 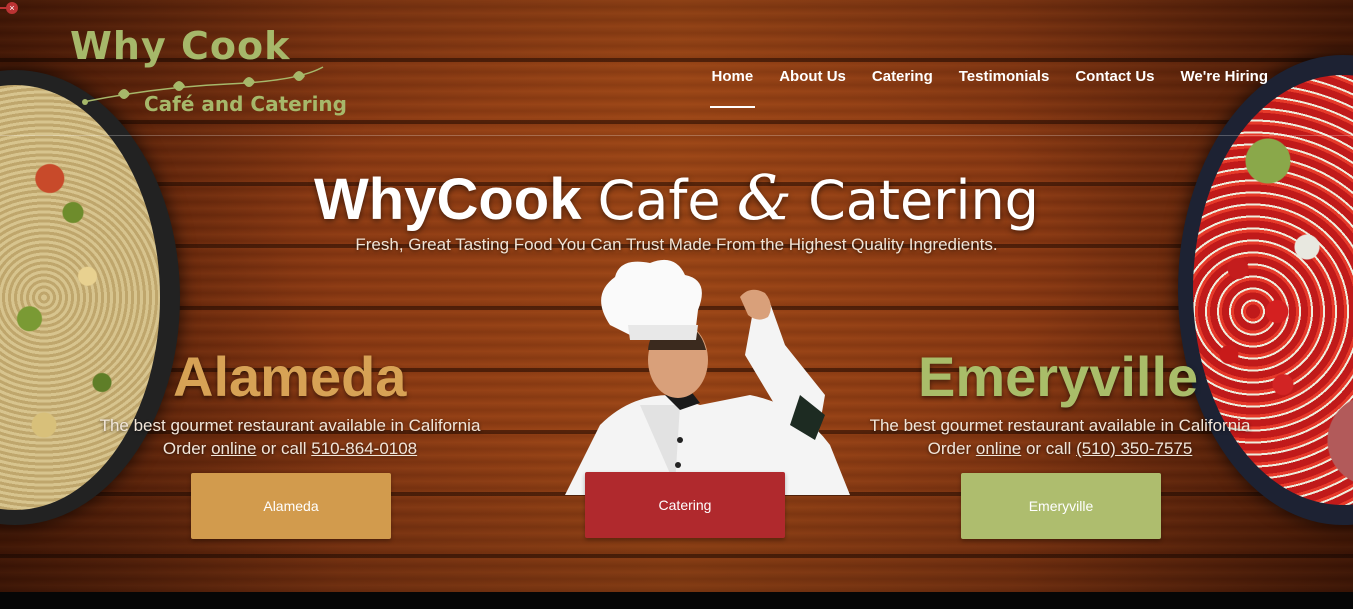 I want to click on emeryville-order-prefix: Order, so click(x=949, y=448).